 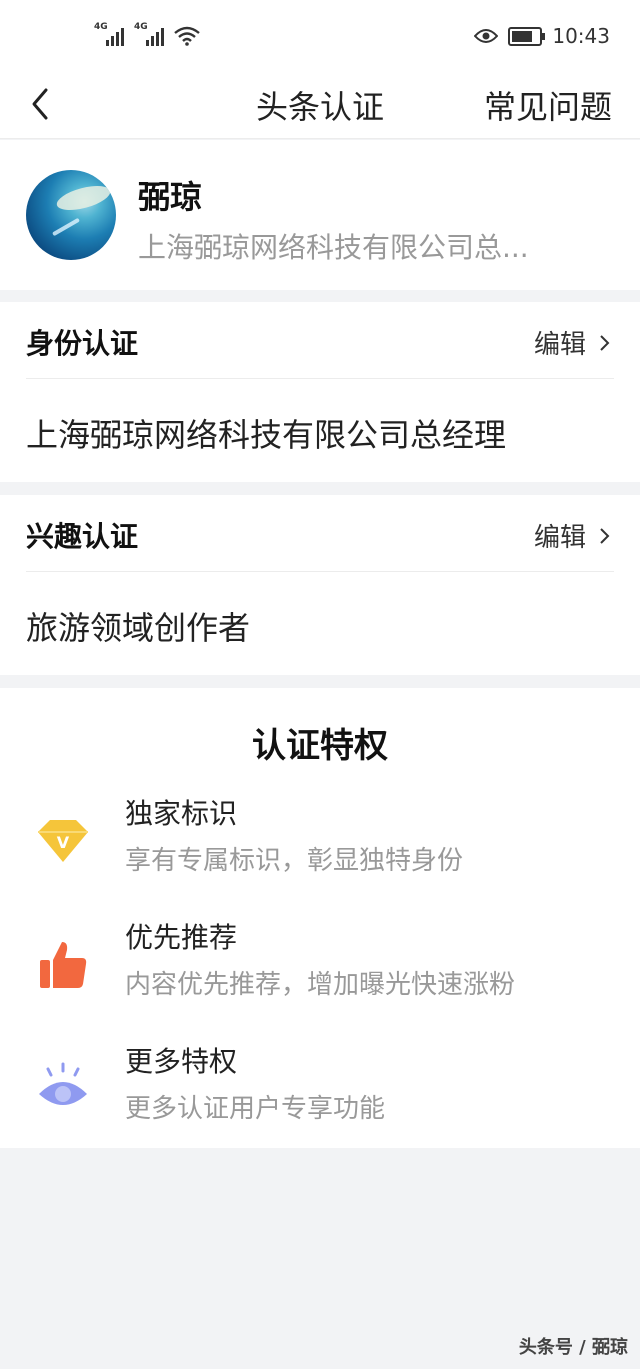 What do you see at coordinates (294, 861) in the screenshot?
I see `privilege-desc: 享有专属标识，彰显独特身份` at bounding box center [294, 861].